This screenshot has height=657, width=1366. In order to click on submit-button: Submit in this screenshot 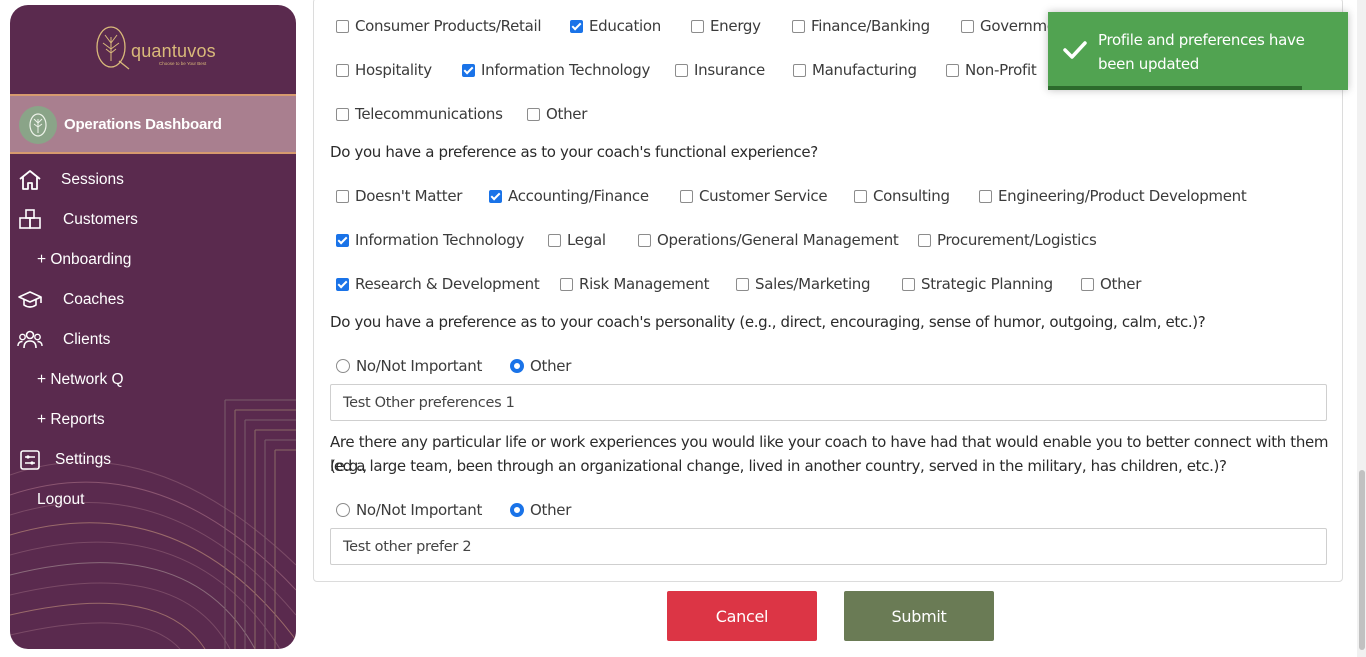, I will do `click(919, 616)`.